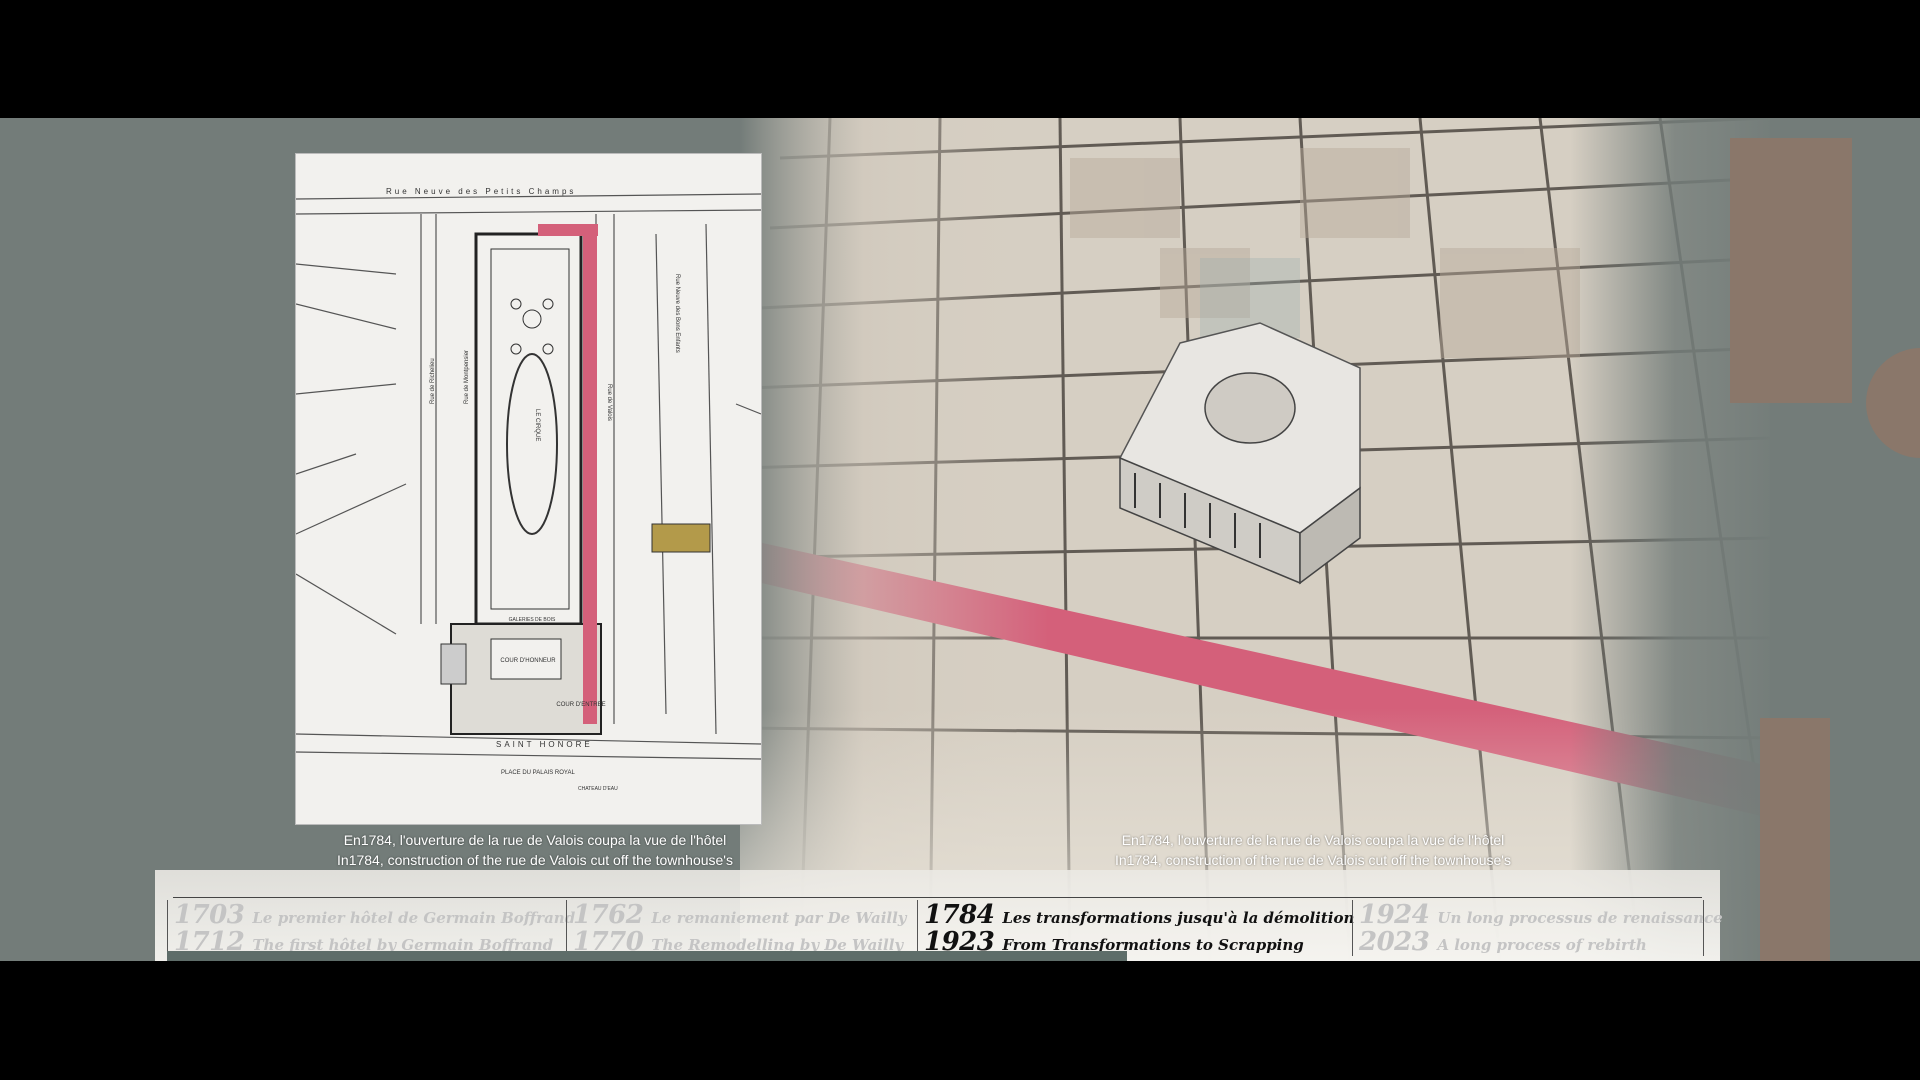 The image size is (1920, 1080). I want to click on era-title-fr: Le premier hôtel de Germain Boffrand, so click(414, 918).